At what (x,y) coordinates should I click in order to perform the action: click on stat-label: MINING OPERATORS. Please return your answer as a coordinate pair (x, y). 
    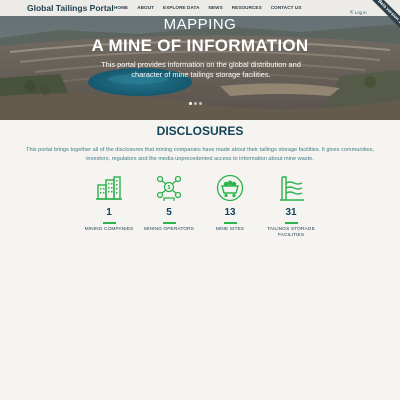
    Looking at the image, I should click on (169, 229).